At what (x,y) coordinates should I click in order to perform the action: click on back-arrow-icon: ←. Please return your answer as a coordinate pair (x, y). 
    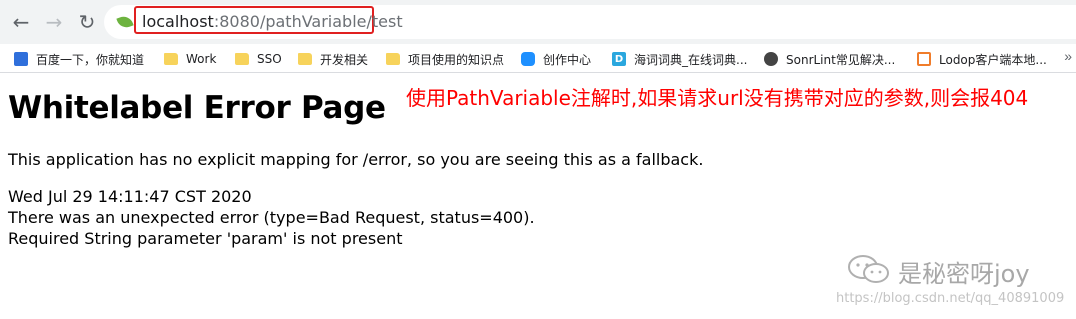
    Looking at the image, I should click on (21, 22).